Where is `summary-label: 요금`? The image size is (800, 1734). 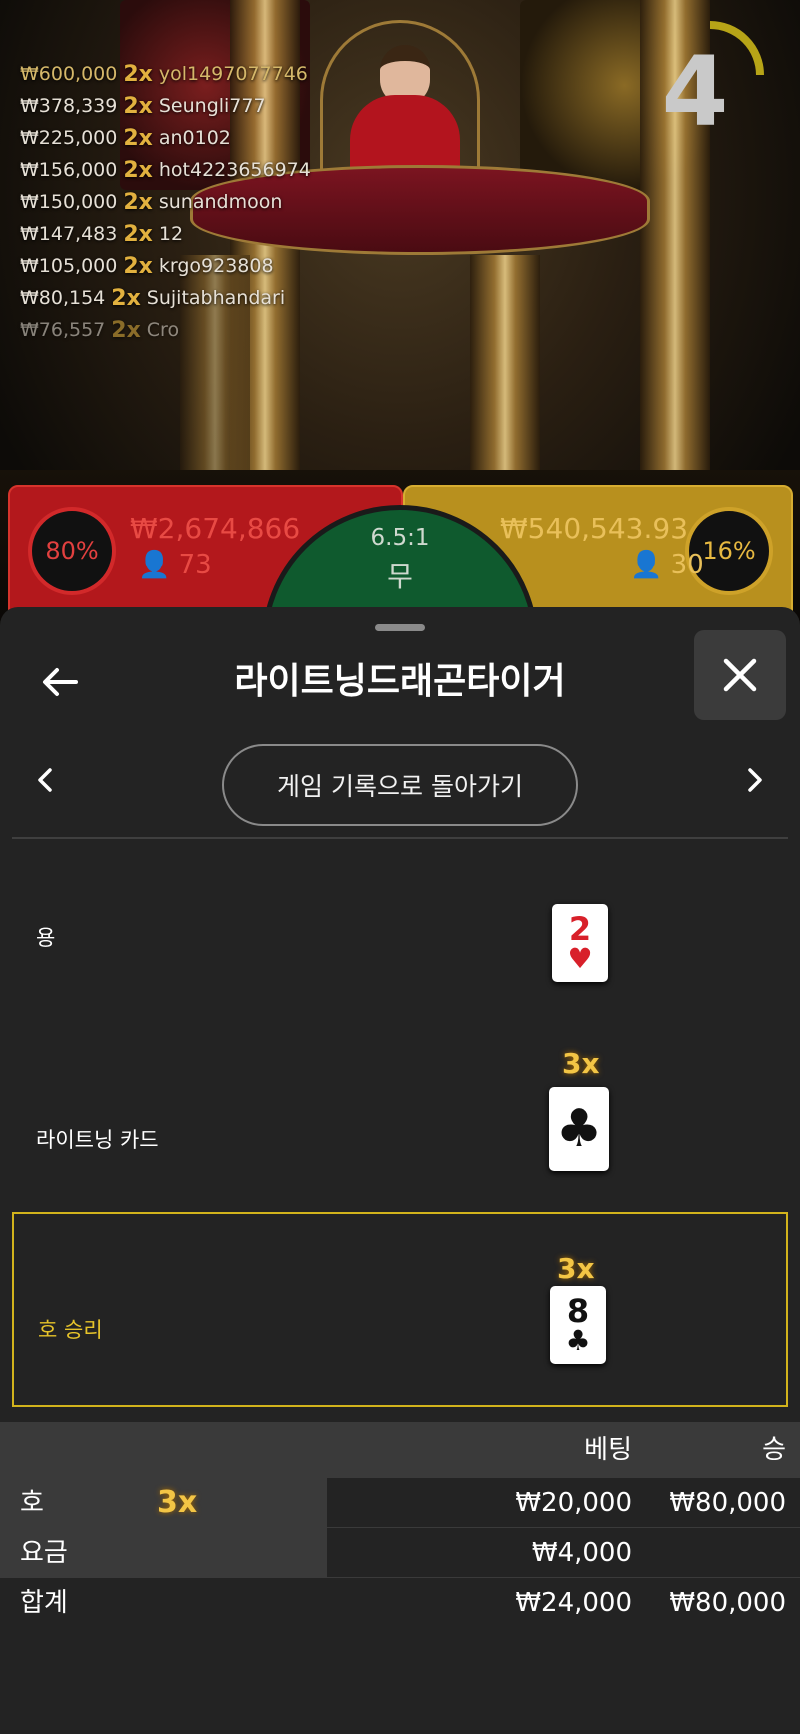 summary-label: 요금 is located at coordinates (44, 1553).